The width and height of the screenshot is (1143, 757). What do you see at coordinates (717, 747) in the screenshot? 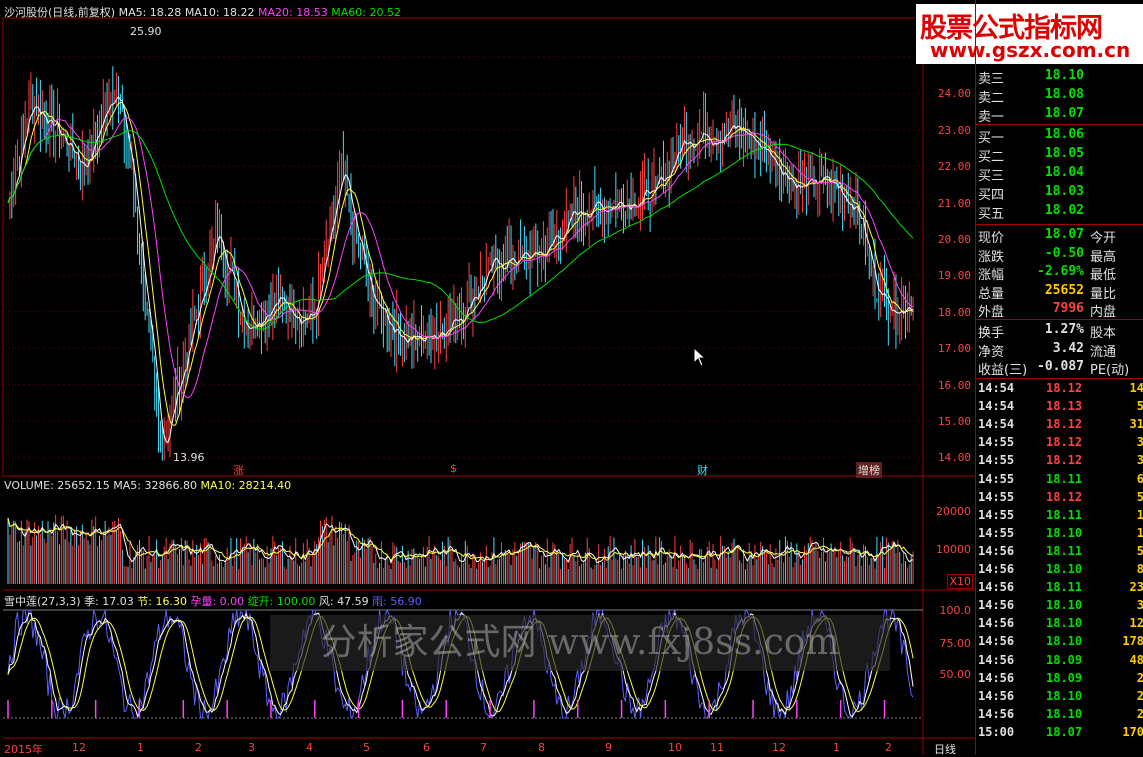
I see `date-axis-label: 11` at bounding box center [717, 747].